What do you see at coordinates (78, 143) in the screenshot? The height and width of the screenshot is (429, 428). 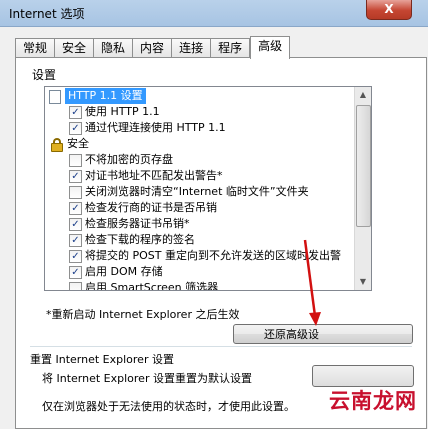 I see `list-item-label: 安全` at bounding box center [78, 143].